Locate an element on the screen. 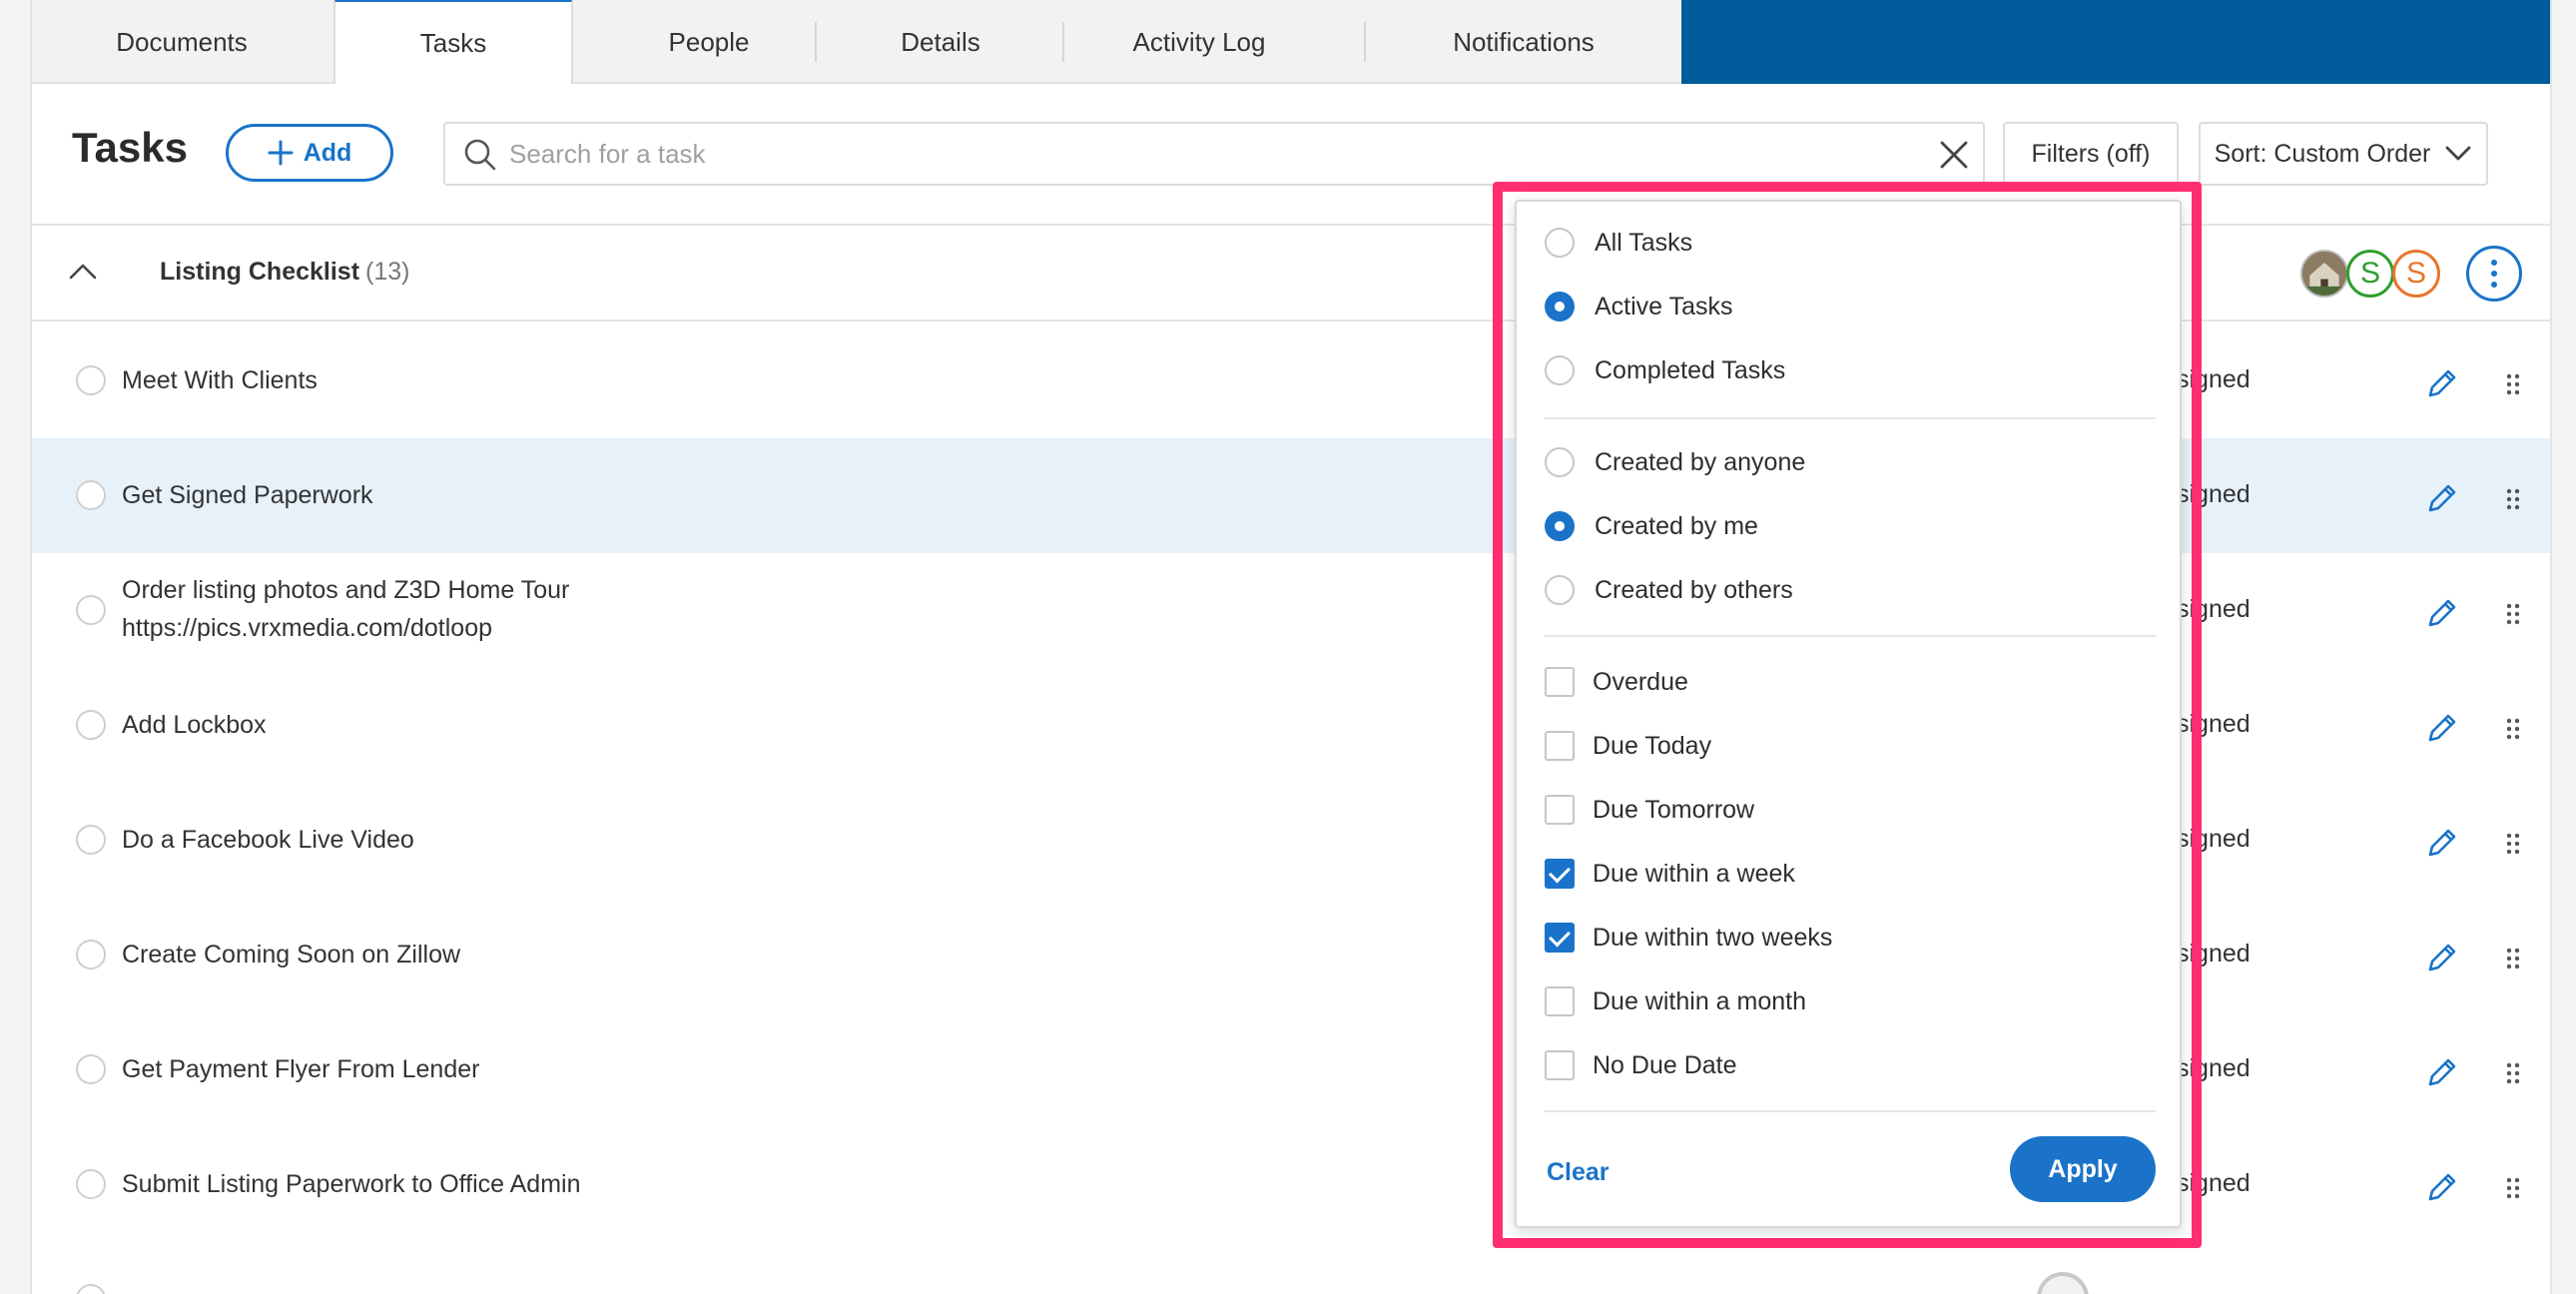 The image size is (2576, 1294). plus-icon is located at coordinates (281, 153).